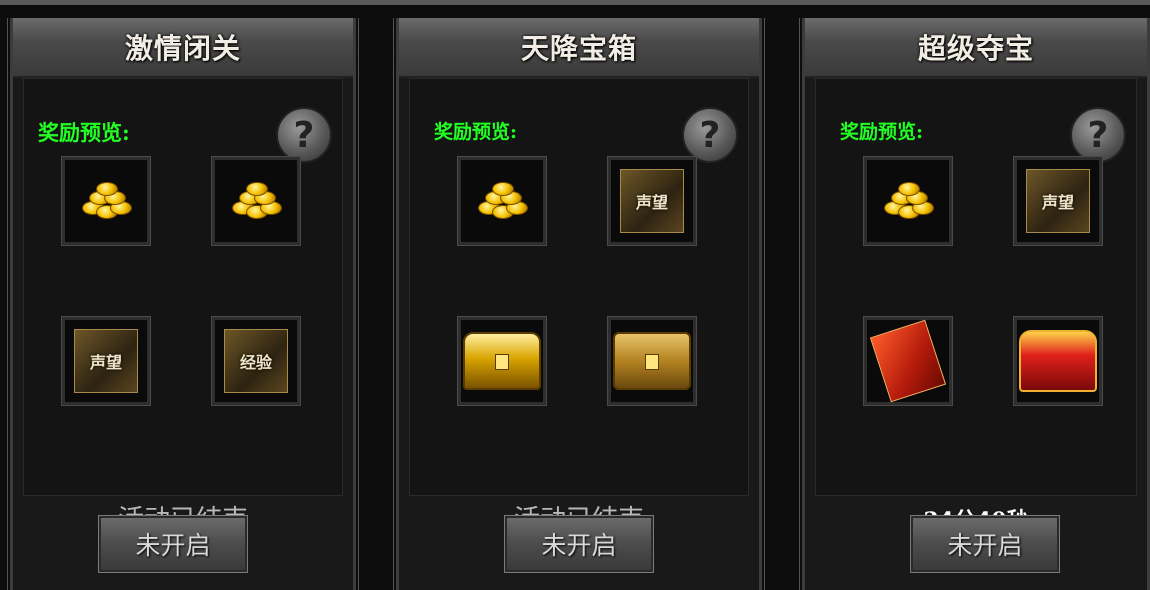  I want to click on reward-slot-gold-chest, so click(502, 361).